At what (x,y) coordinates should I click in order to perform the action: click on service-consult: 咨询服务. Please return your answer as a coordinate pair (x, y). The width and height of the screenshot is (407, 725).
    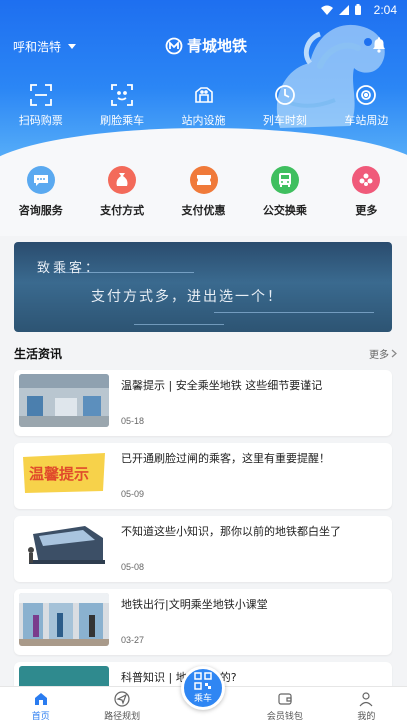
    Looking at the image, I should click on (40, 198).